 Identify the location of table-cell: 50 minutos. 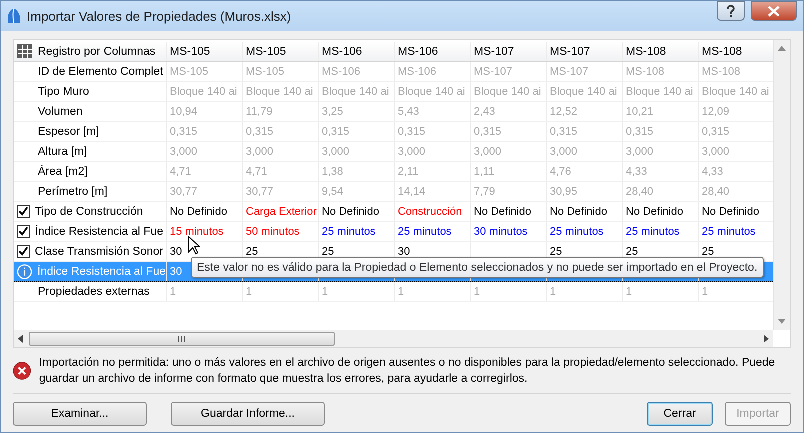
(273, 232).